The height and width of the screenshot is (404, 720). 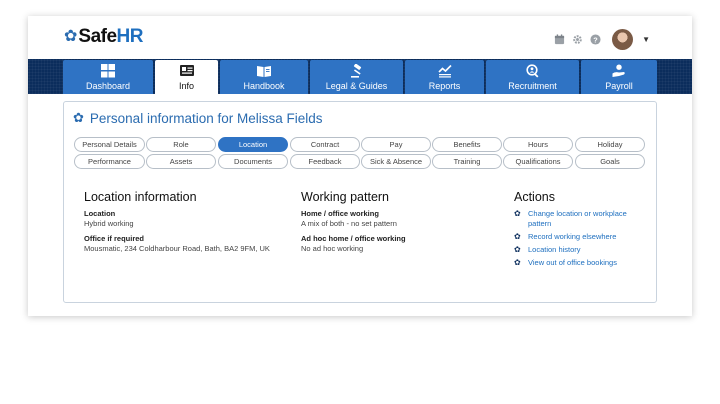 What do you see at coordinates (253, 144) in the screenshot?
I see `subtab-location: Location` at bounding box center [253, 144].